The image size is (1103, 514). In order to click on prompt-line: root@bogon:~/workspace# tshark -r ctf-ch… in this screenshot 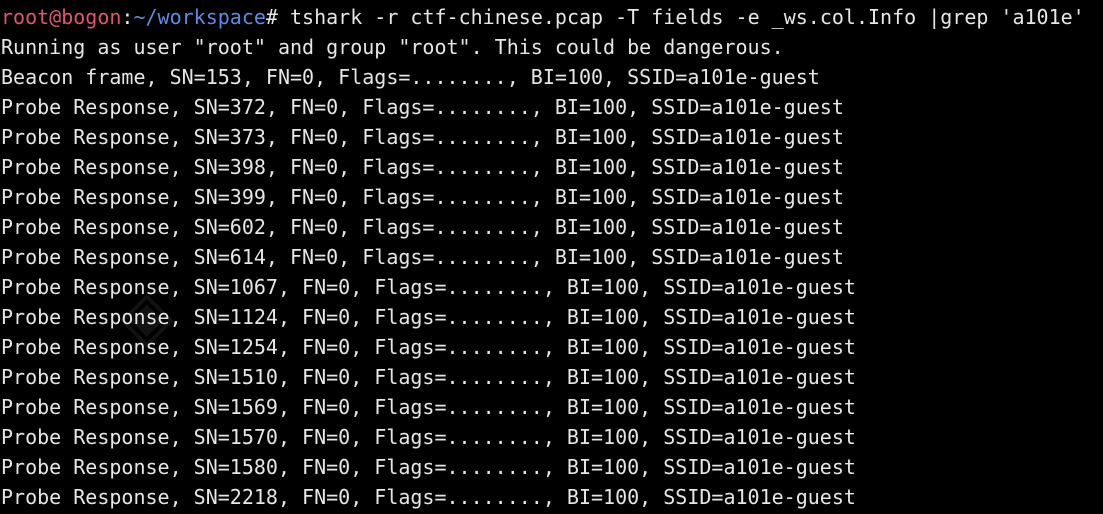, I will do `click(551, 17)`.